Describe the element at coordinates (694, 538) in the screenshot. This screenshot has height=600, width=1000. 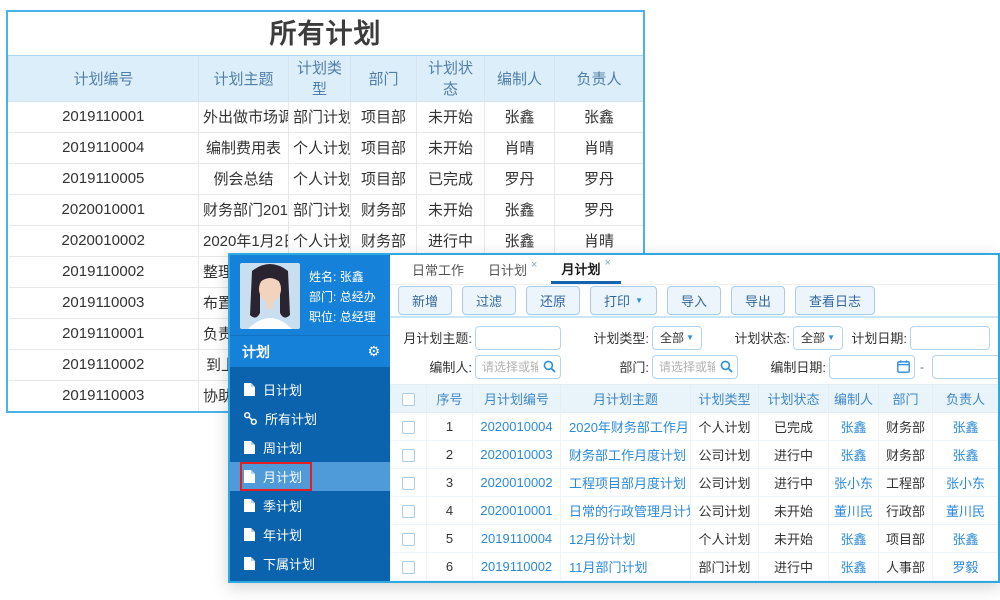
I see `table-row: 5 2019110004 12月份计划 个人计划 未开始 张鑫 项目部 张鑫` at that location.